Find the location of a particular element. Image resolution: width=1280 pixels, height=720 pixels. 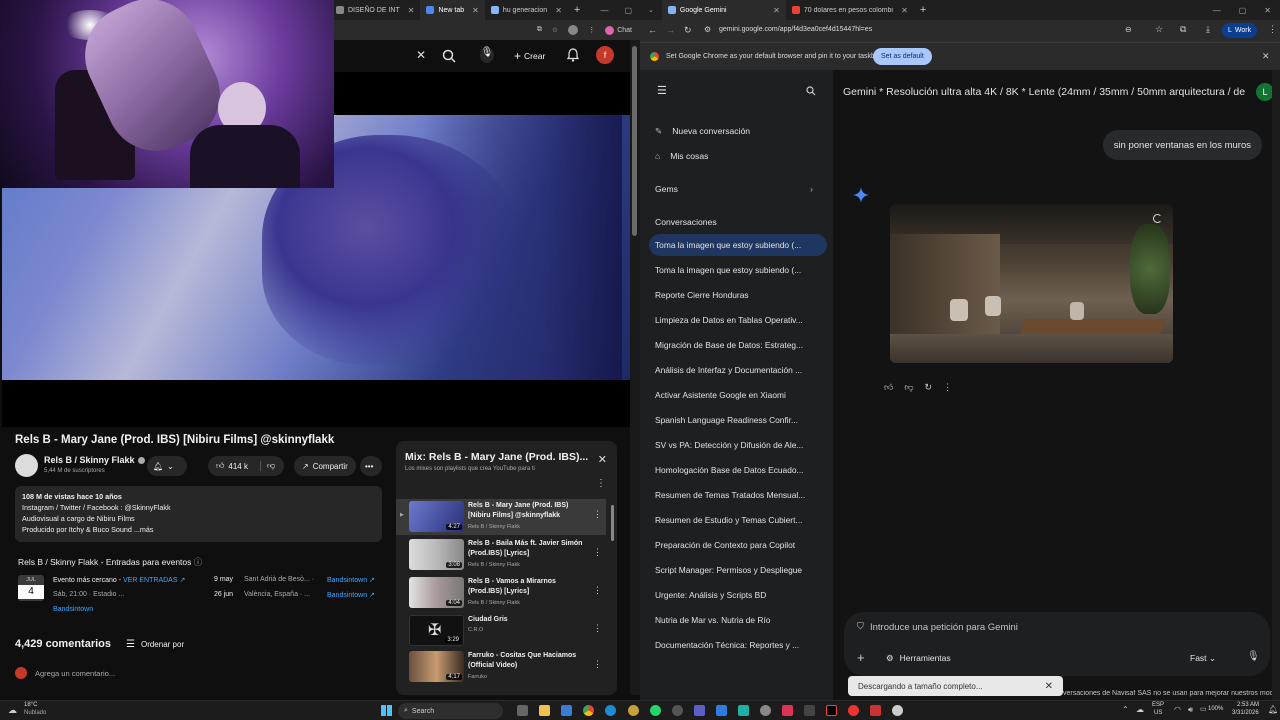

playlist-menu-icon: ⋮ is located at coordinates (601, 483).